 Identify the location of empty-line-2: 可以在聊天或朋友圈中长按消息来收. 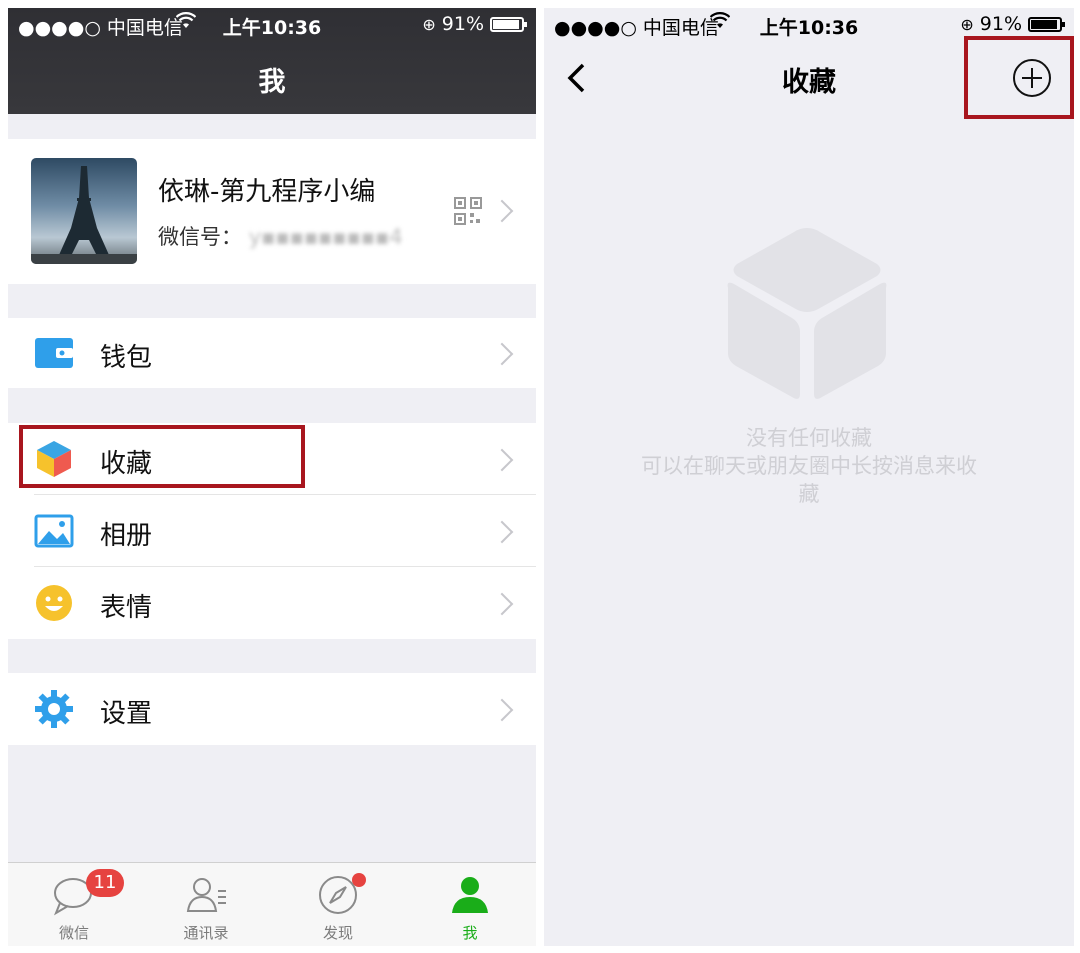
(809, 466).